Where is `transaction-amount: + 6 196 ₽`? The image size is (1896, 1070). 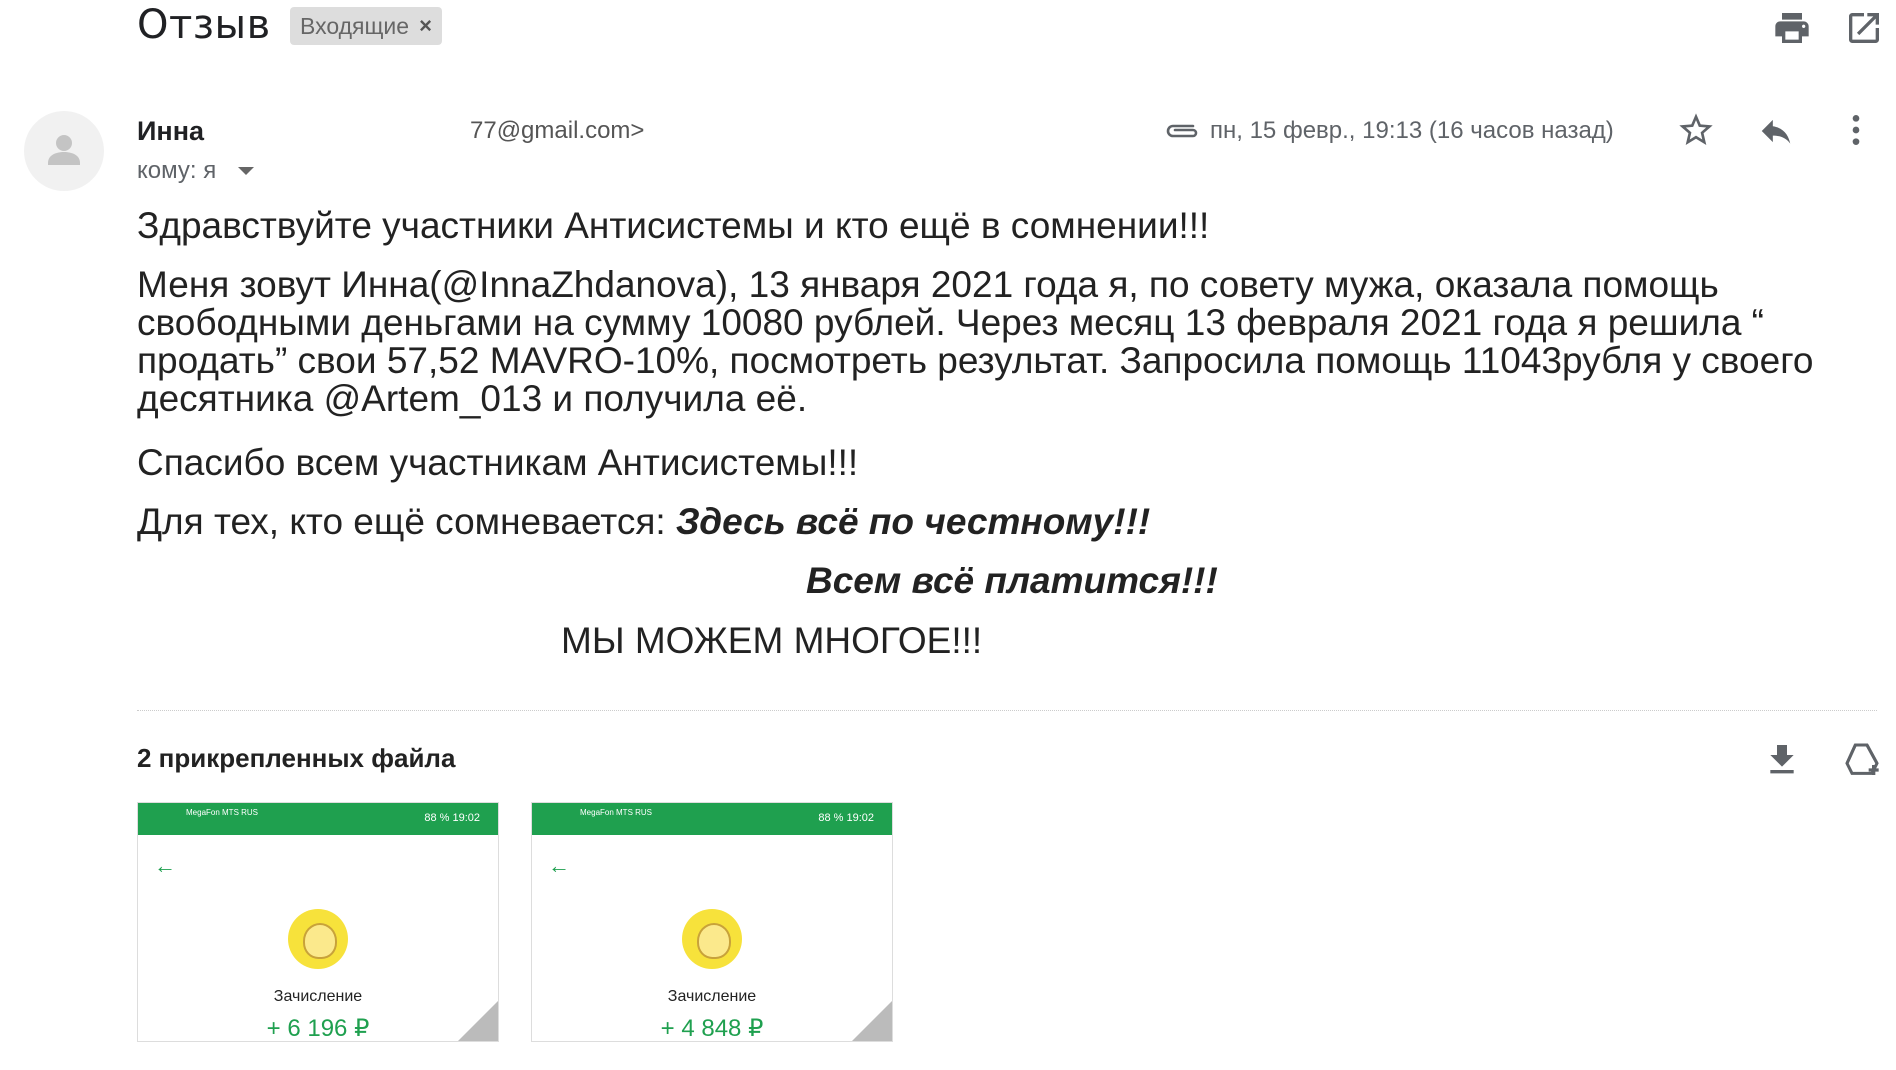
transaction-amount: + 6 196 ₽ is located at coordinates (318, 1028).